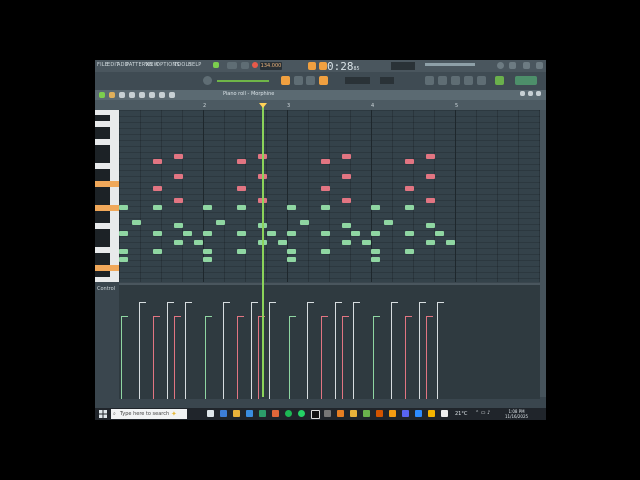  What do you see at coordinates (216, 65) in the screenshot?
I see `song-mode-icon` at bounding box center [216, 65].